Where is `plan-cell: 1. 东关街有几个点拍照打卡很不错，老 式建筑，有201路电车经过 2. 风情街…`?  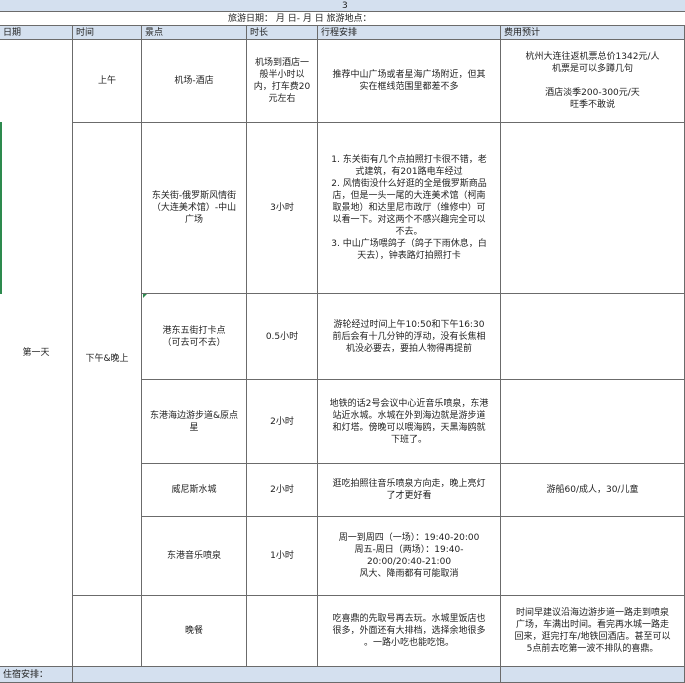
plan-cell: 1. 东关街有几个点拍照打卡很不错，老 式建筑，有201路电车经过 2. 风情街… is located at coordinates (409, 208).